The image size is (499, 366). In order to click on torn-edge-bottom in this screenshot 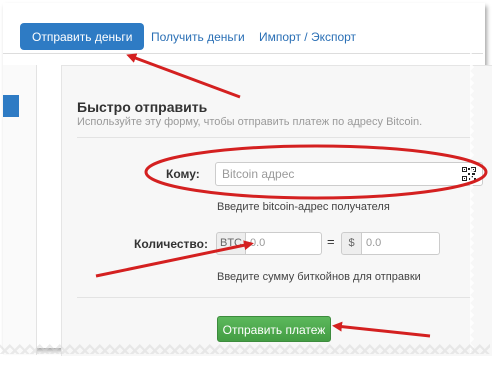, I will do `click(245, 349)`.